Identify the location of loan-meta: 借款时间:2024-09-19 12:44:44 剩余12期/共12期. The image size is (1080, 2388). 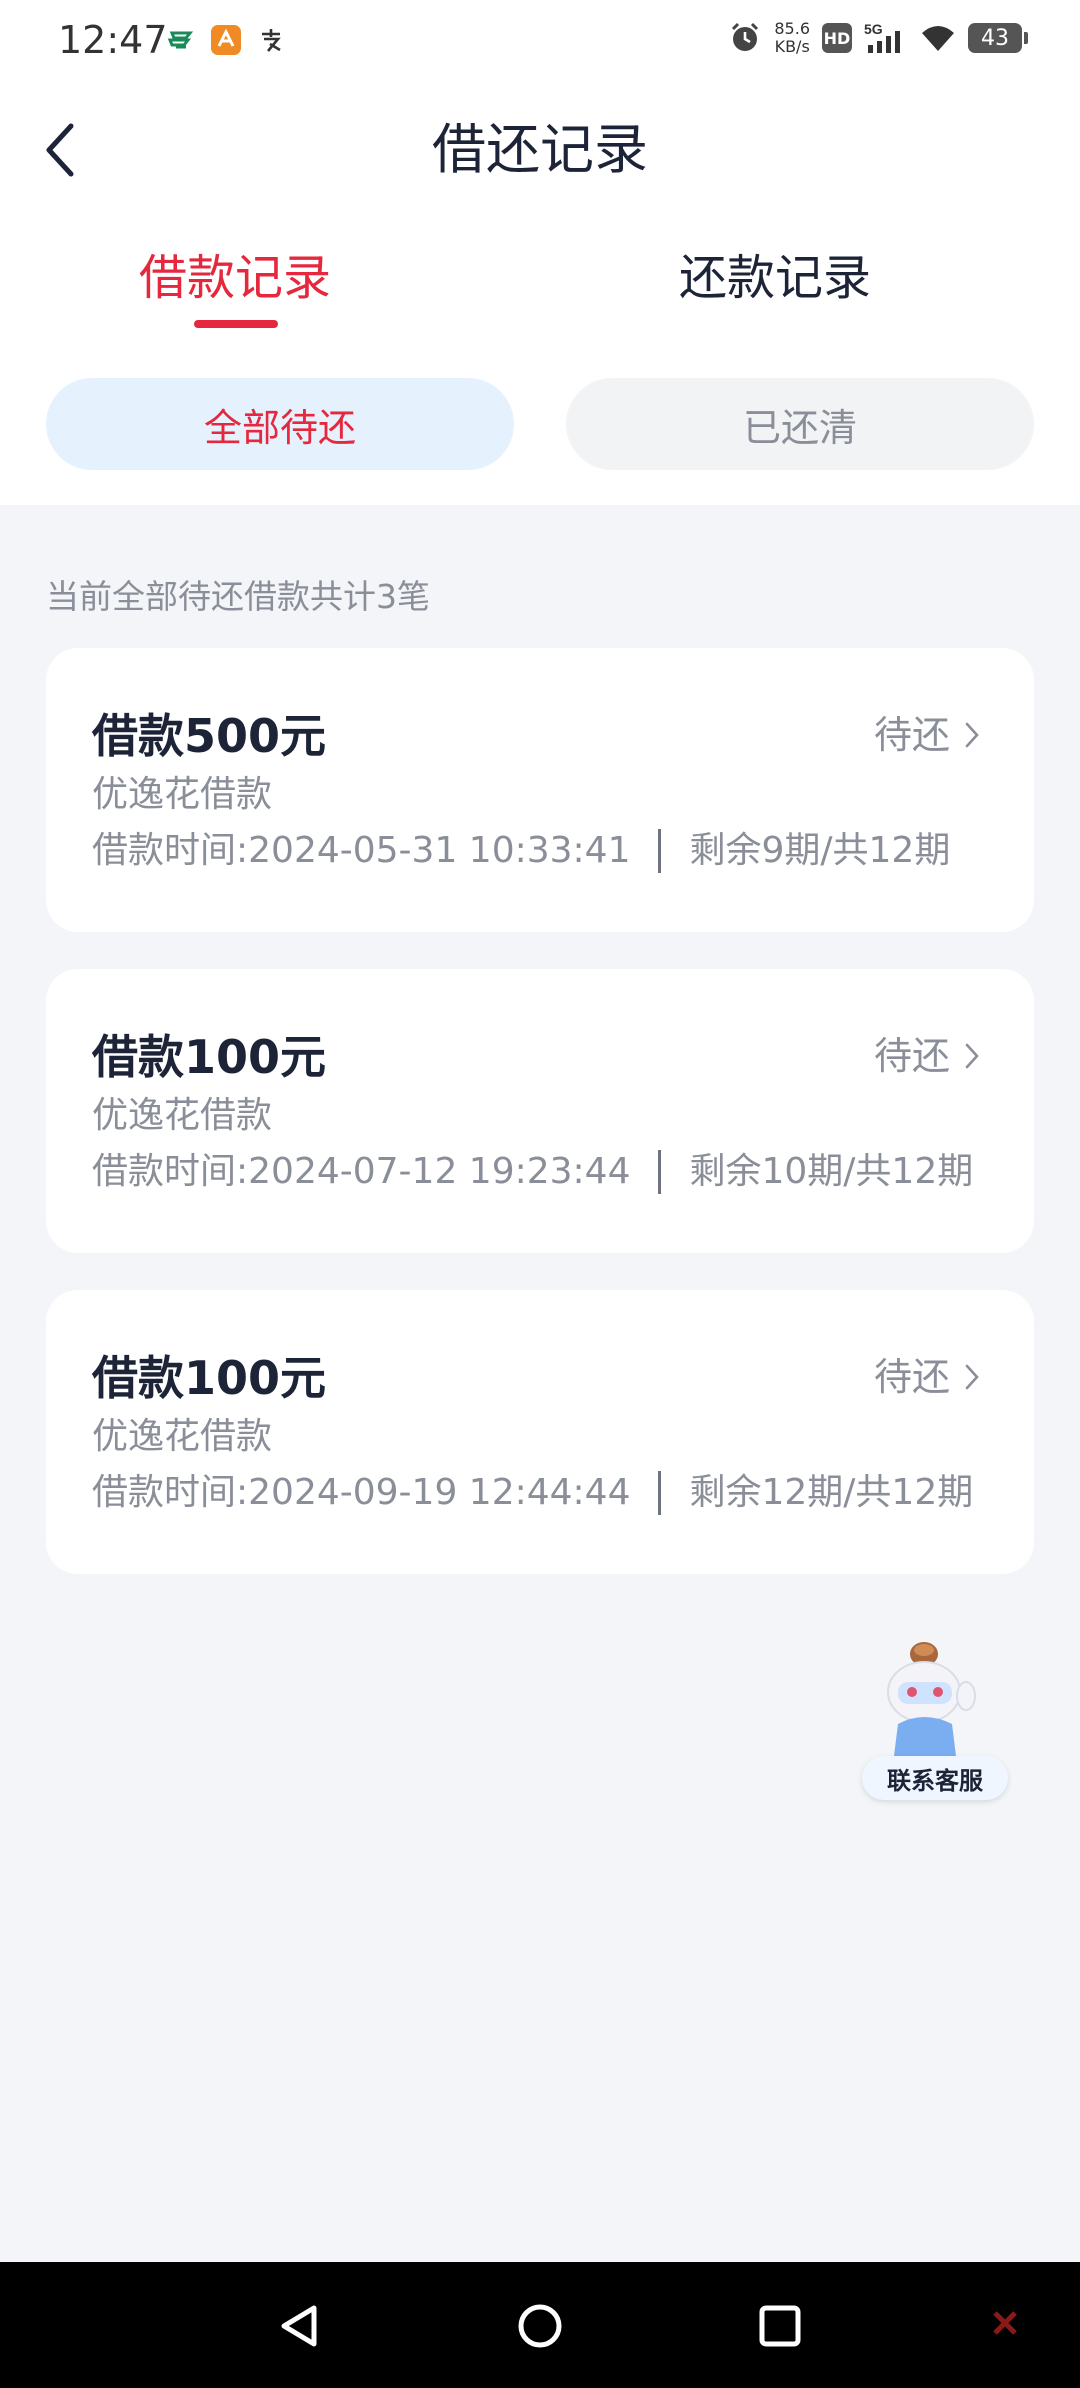
(532, 1493).